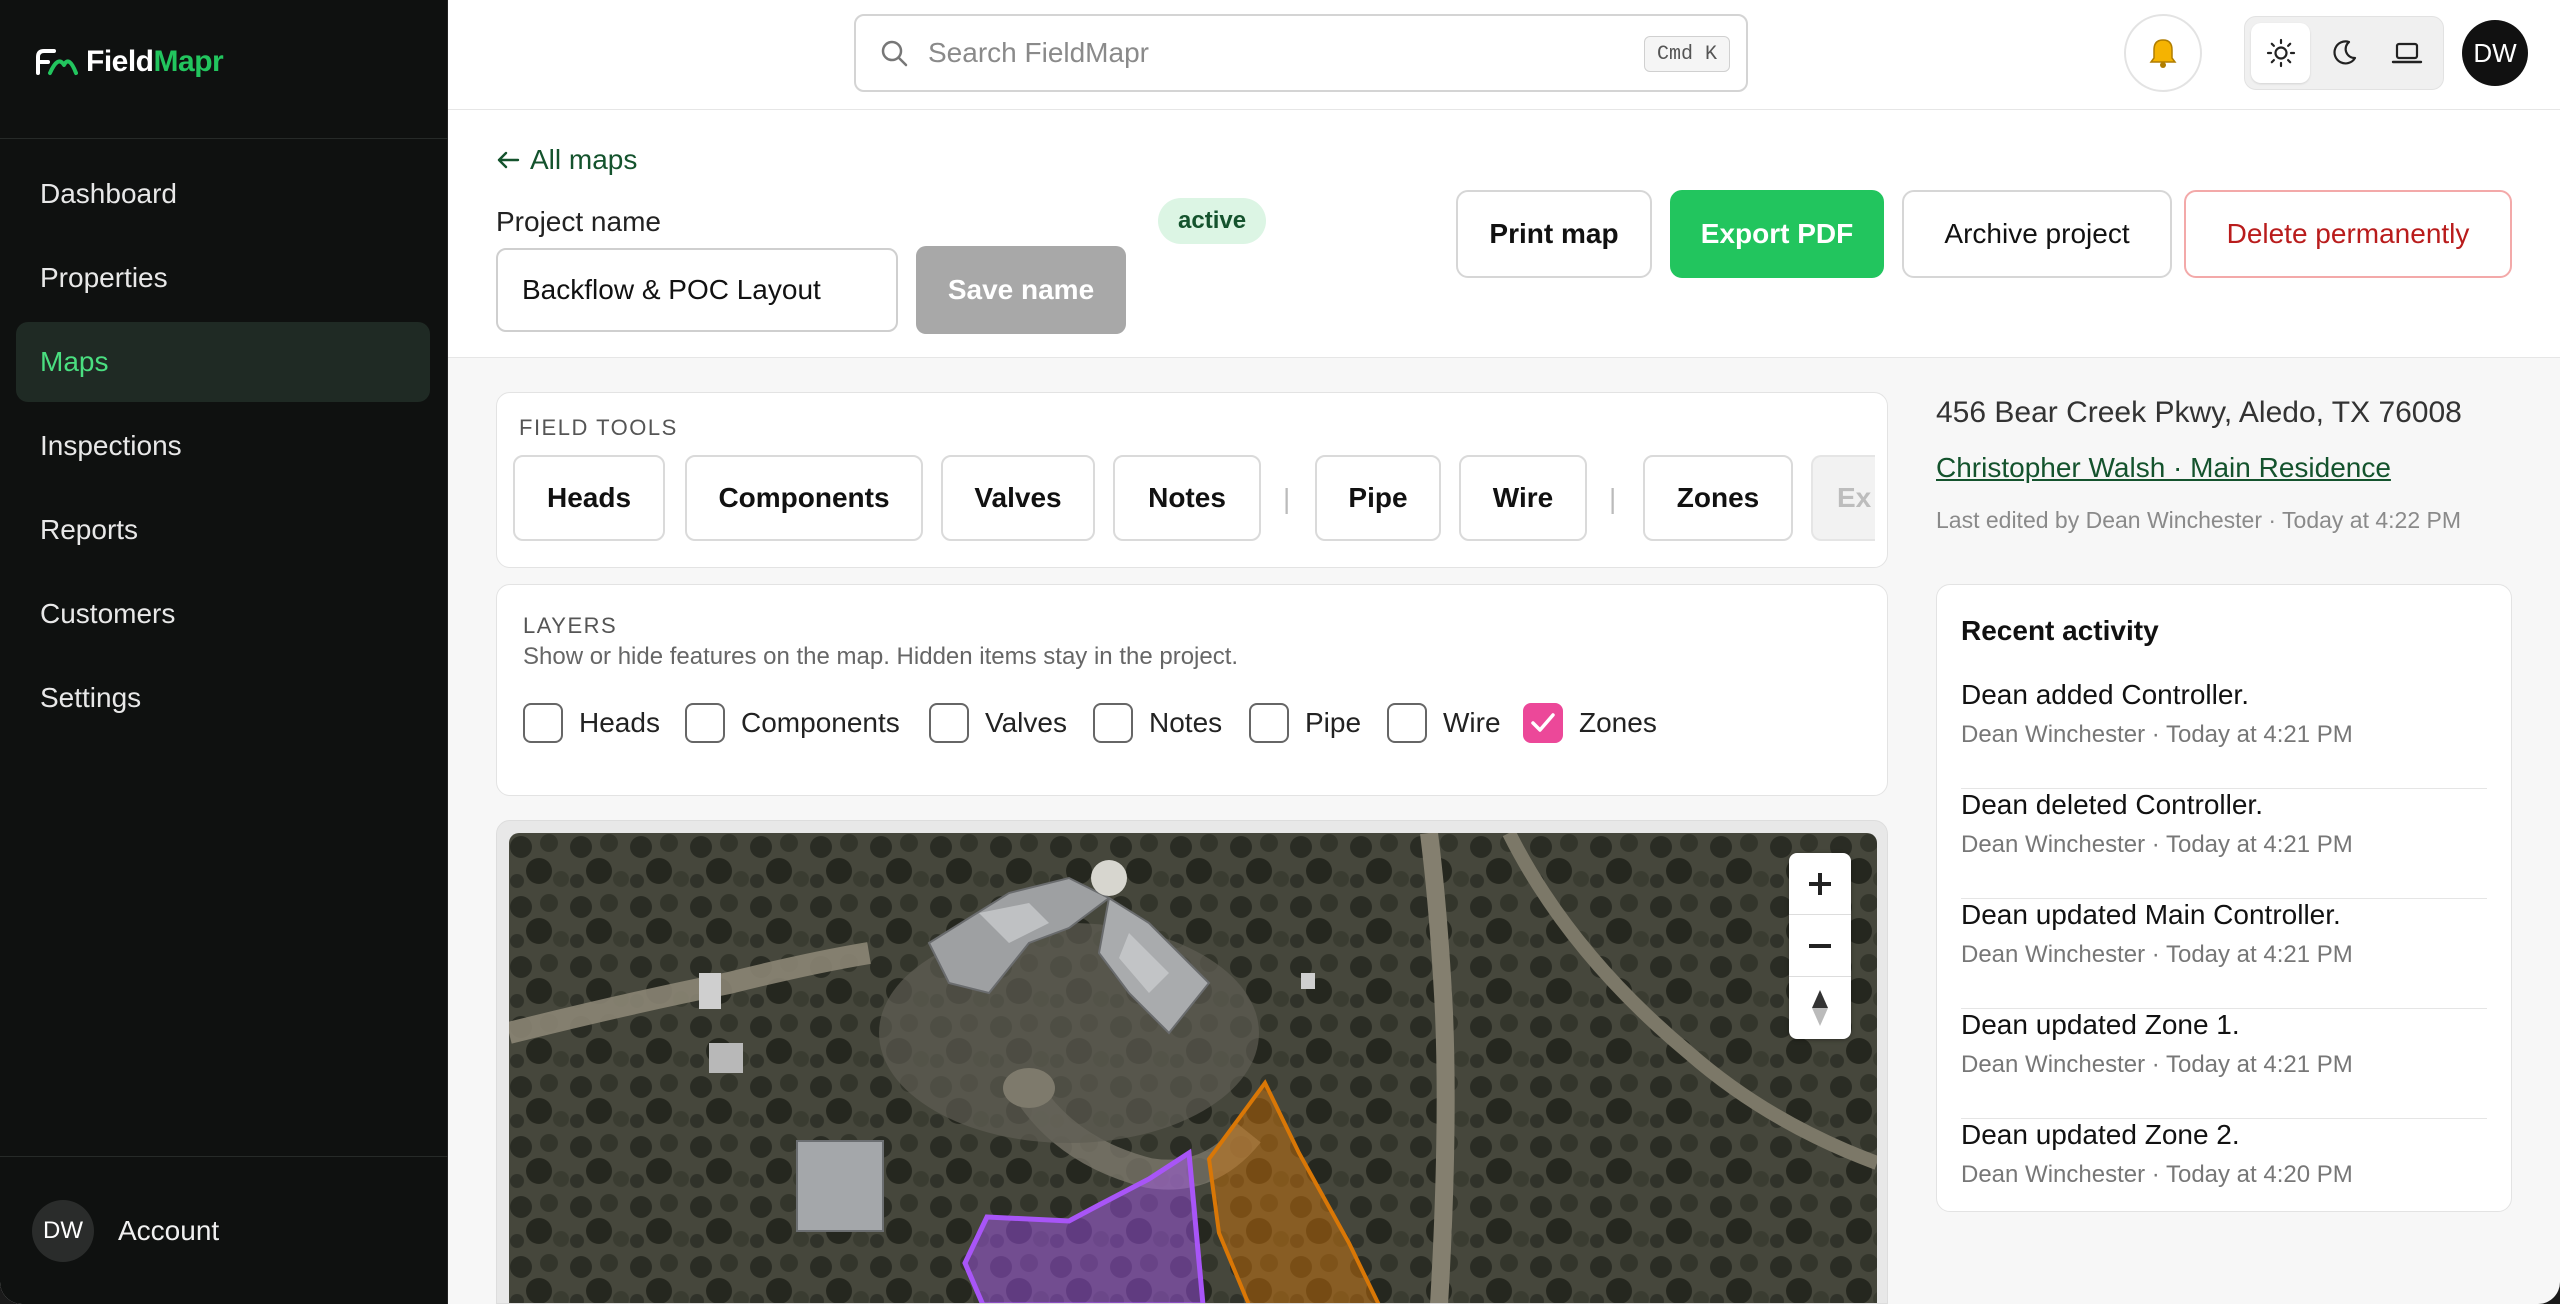 The width and height of the screenshot is (2560, 1304). Describe the element at coordinates (2163, 468) in the screenshot. I see `customer-property-link: Christopher Walsh · Main Residence` at that location.